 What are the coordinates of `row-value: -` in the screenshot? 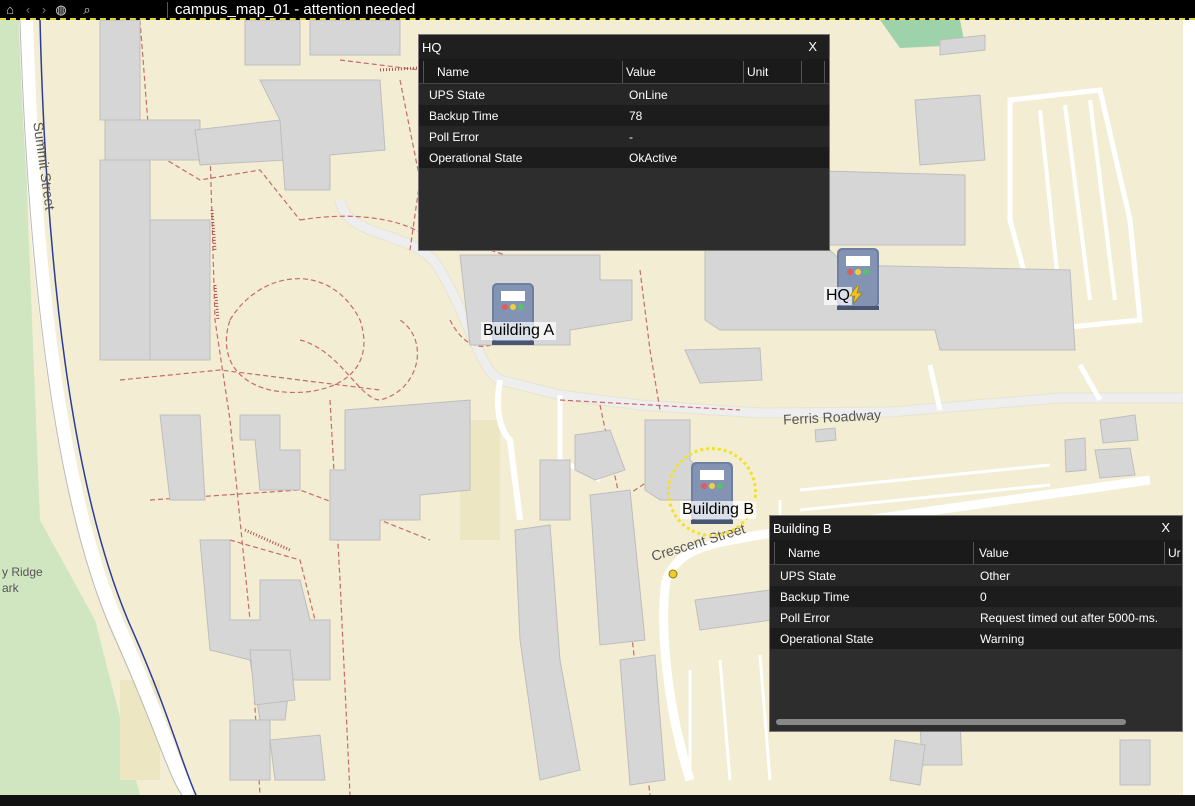 It's located at (631, 137).